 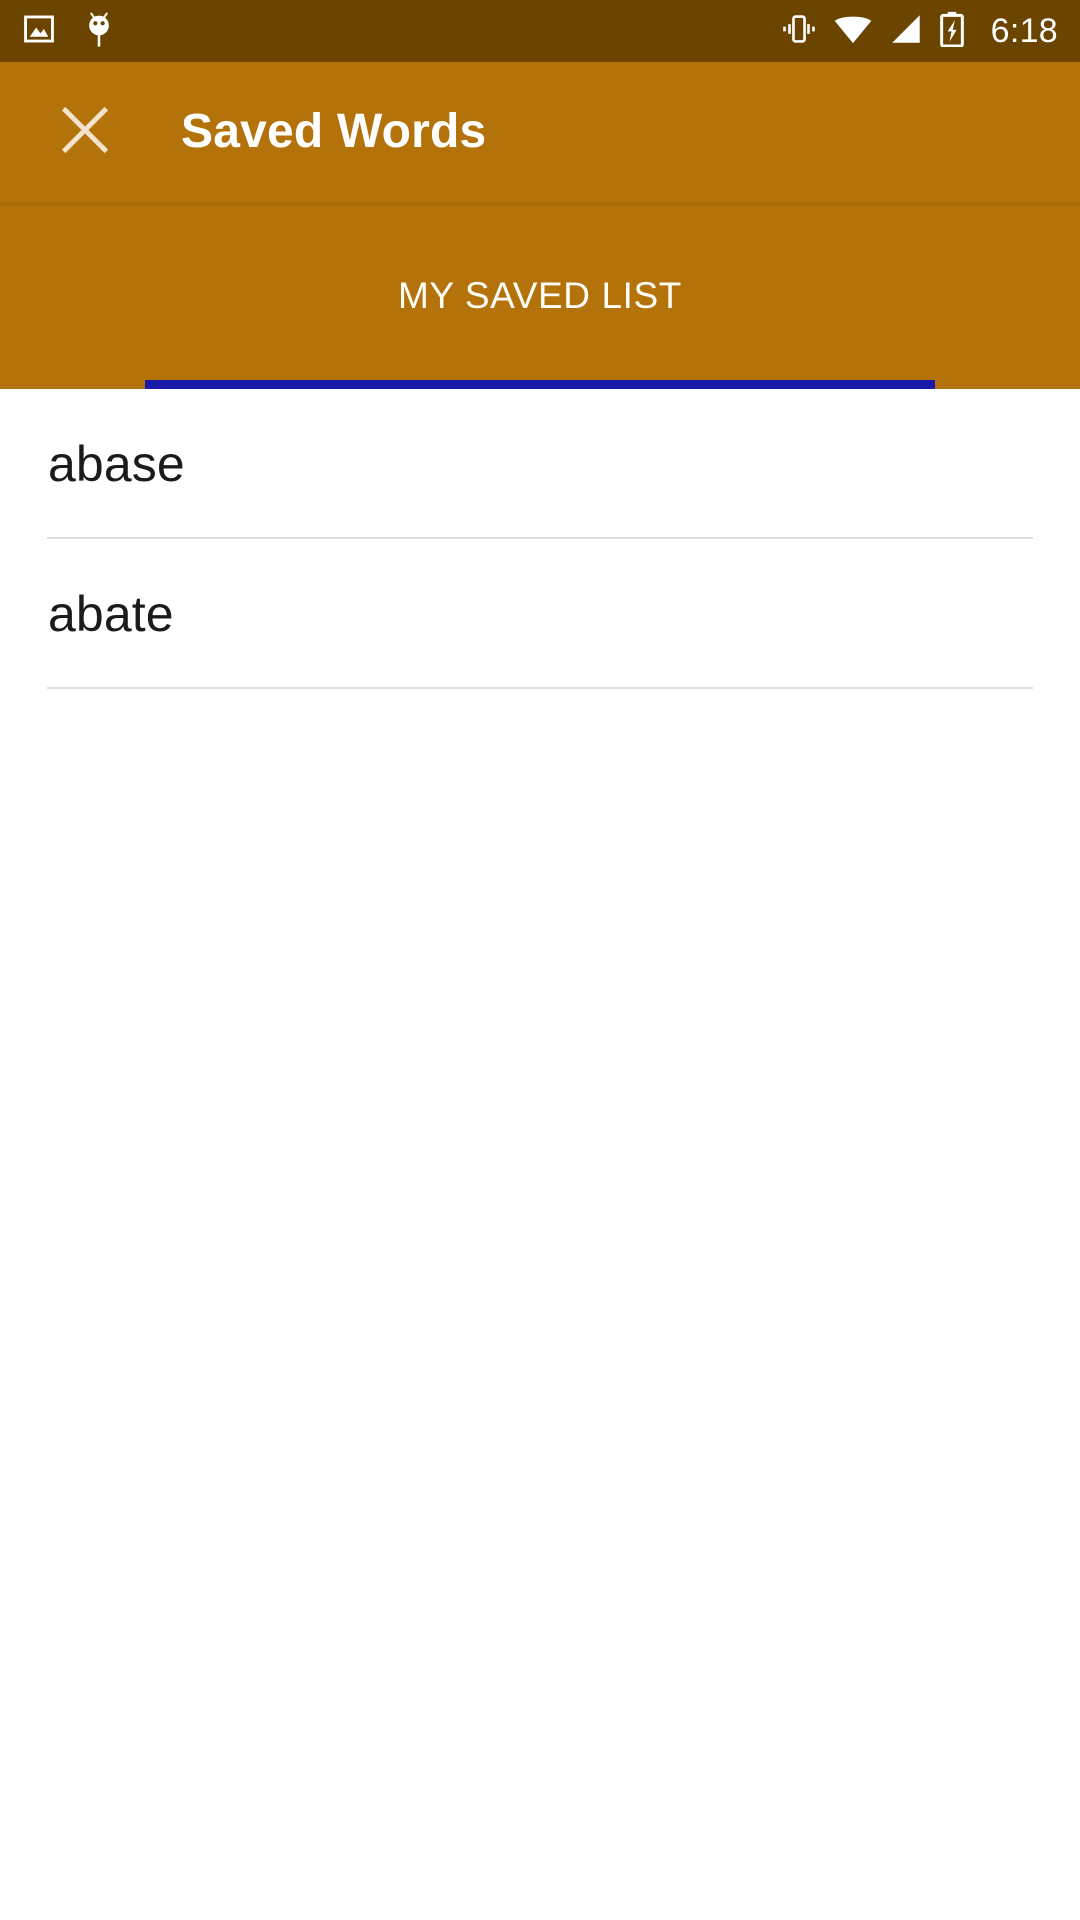 I want to click on saved-word-label: abate, so click(x=111, y=614).